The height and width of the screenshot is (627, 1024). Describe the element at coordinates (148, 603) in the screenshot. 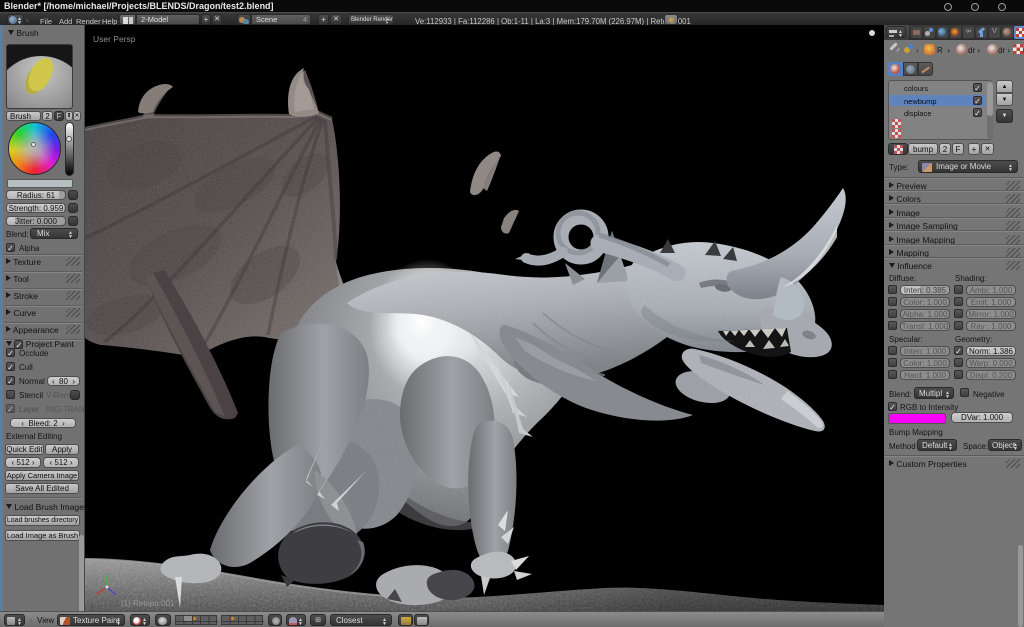

I see `svg-text: (1) Retopo.001` at that location.